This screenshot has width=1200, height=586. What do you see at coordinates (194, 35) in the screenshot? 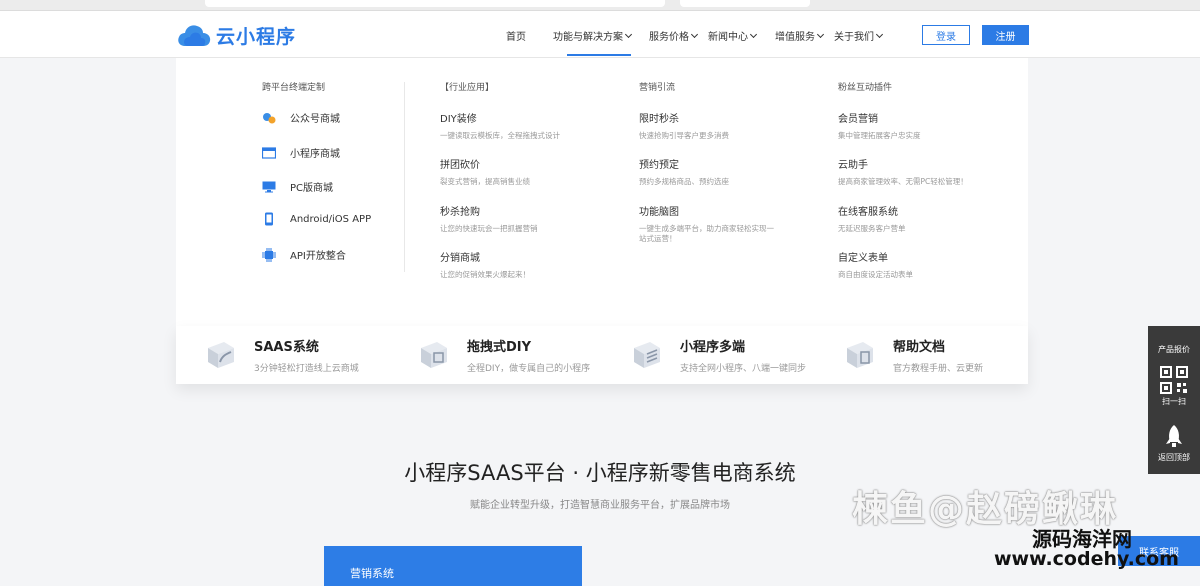
I see `cloud-logo-icon` at bounding box center [194, 35].